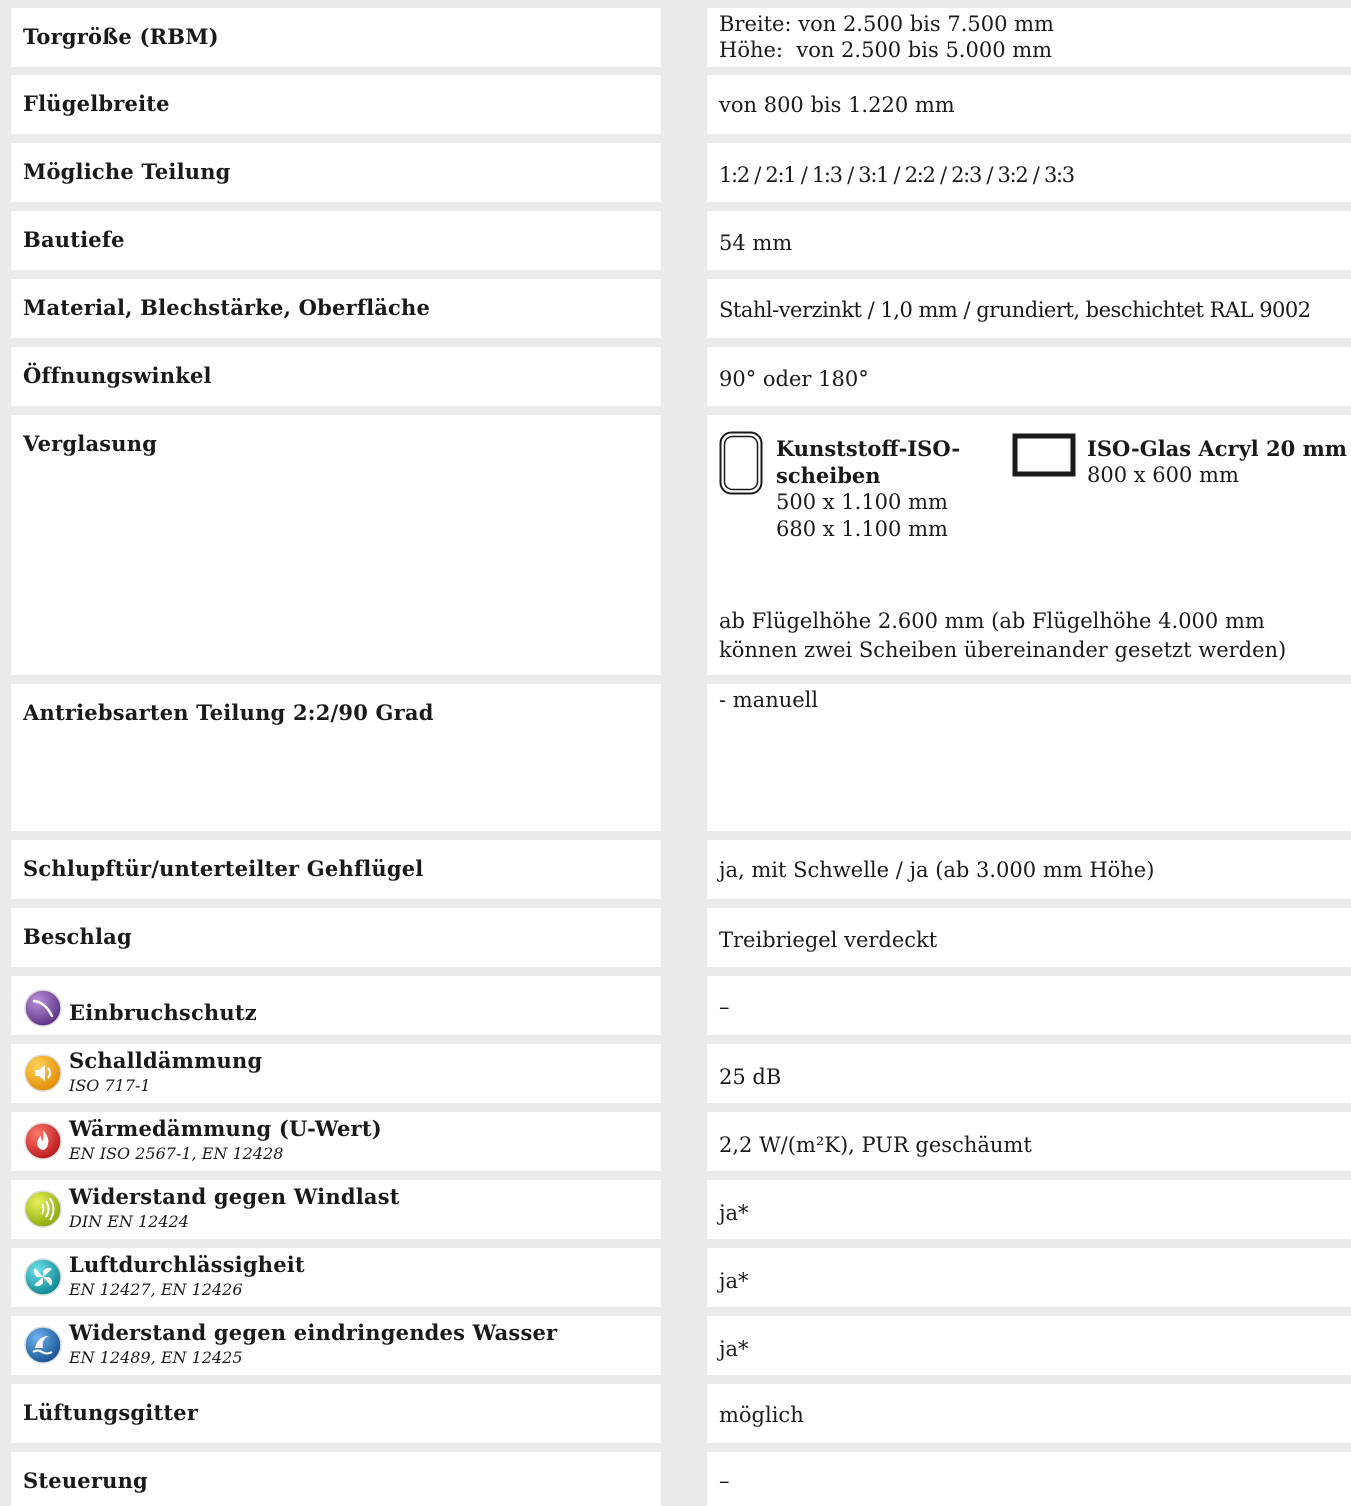  What do you see at coordinates (43, 1277) in the screenshot?
I see `air-permeability-icon` at bounding box center [43, 1277].